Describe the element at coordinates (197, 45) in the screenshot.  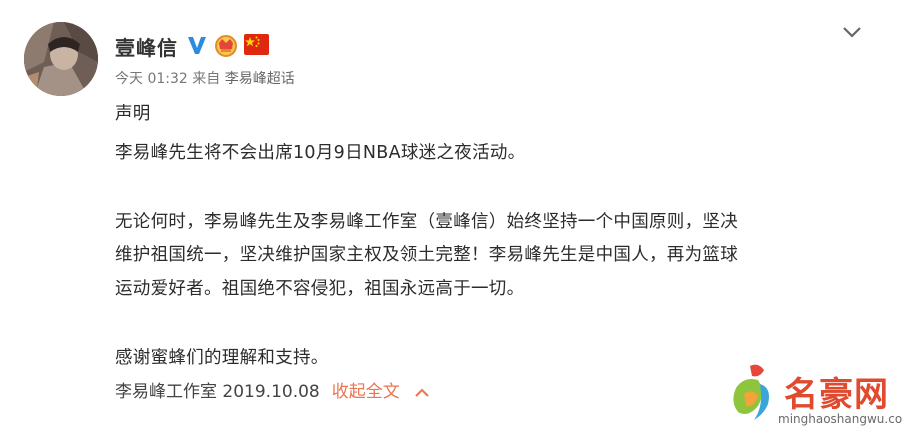
I see `verified-v-icon` at that location.